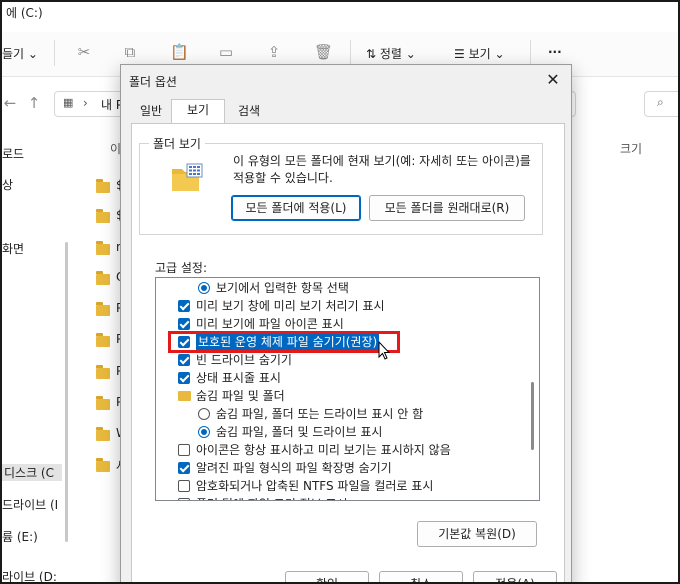 The height and width of the screenshot is (584, 680). Describe the element at coordinates (7, 184) in the screenshot. I see `nav-item: 상` at that location.